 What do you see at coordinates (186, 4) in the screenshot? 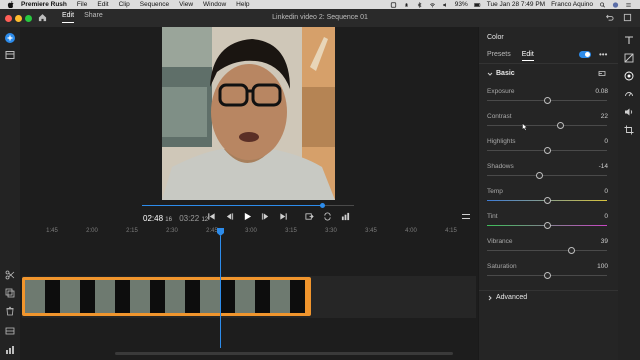
I see `menu-view: View` at bounding box center [186, 4].